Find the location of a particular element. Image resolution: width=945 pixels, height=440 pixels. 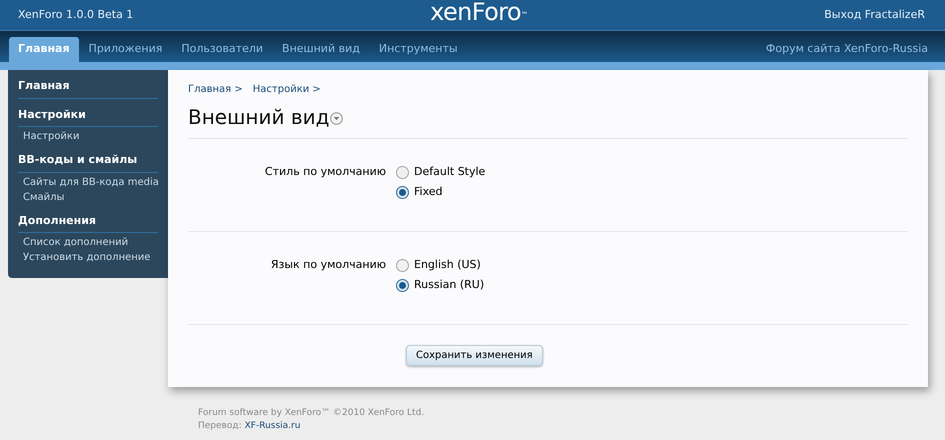

sidebar-item: Настройки is located at coordinates (95, 136).